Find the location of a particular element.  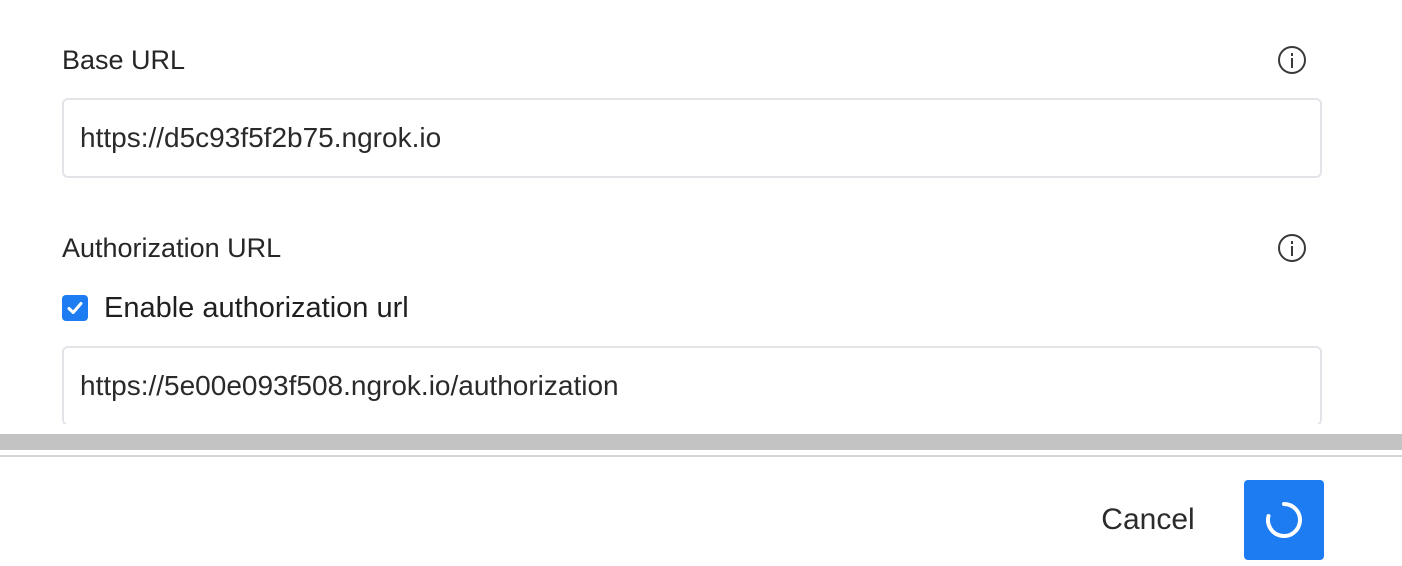

base-url-info-icon is located at coordinates (1292, 60).